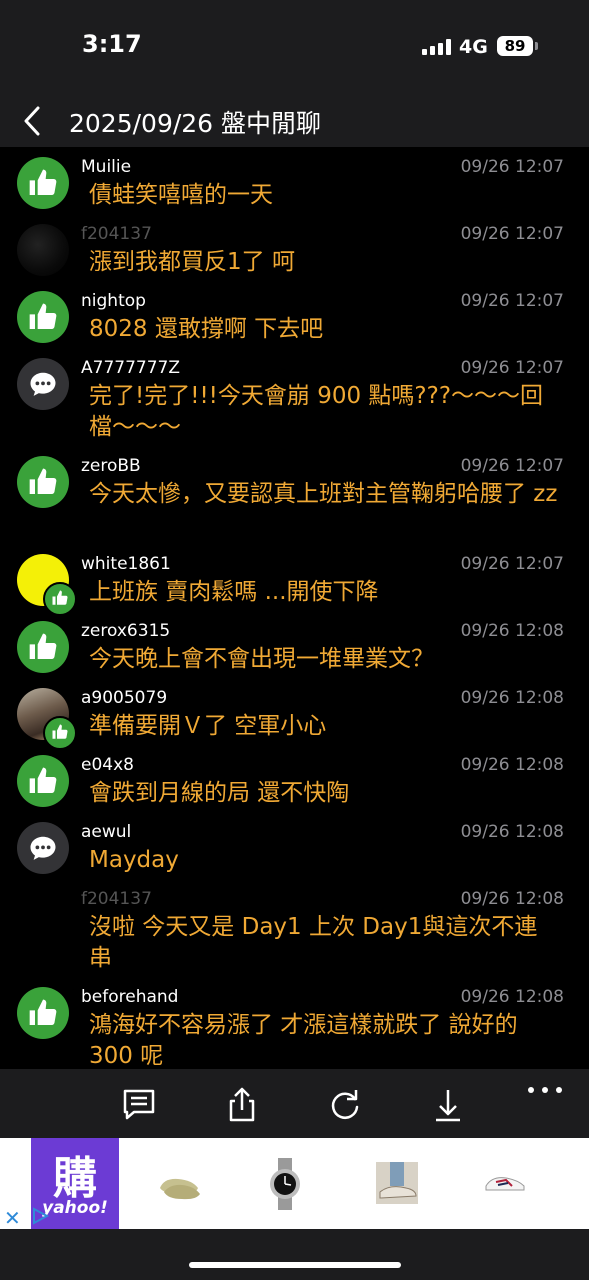 The height and width of the screenshot is (1280, 589). What do you see at coordinates (139, 1105) in the screenshot?
I see `comment-icon` at bounding box center [139, 1105].